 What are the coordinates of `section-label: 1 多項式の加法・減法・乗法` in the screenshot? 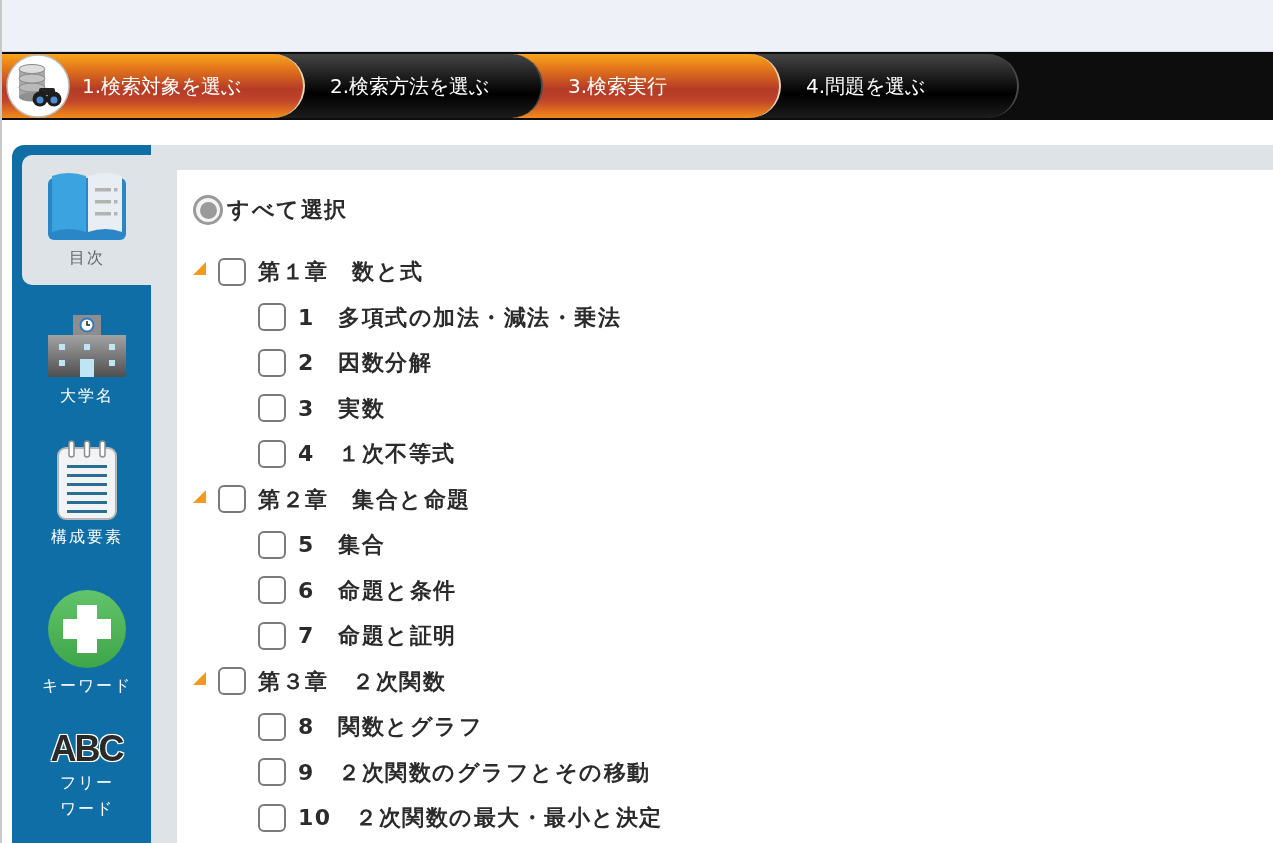 It's located at (460, 317).